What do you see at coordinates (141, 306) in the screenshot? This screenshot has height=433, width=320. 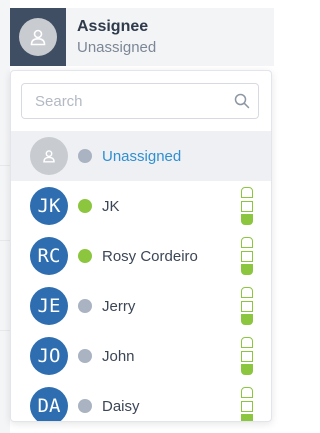 I see `assignee-option: JE Jerry` at bounding box center [141, 306].